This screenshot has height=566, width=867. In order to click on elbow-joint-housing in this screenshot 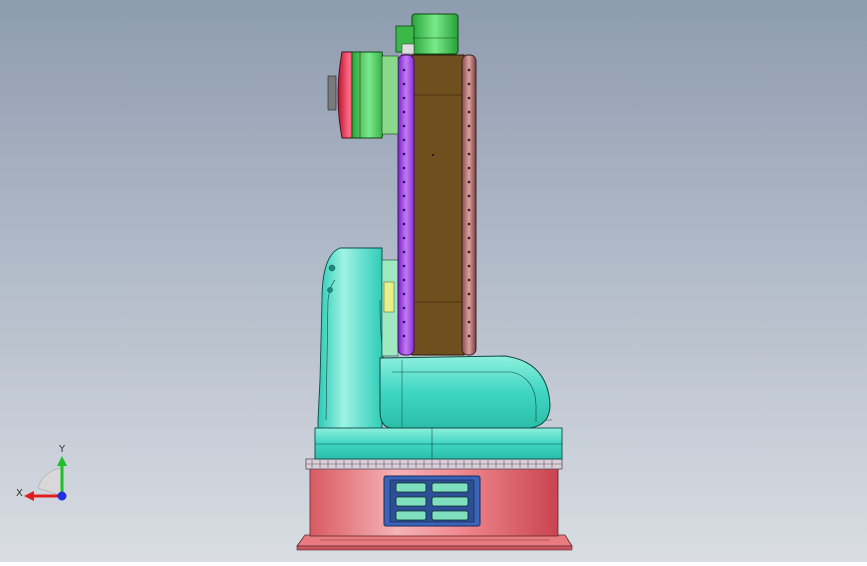, I will do `click(465, 392)`.